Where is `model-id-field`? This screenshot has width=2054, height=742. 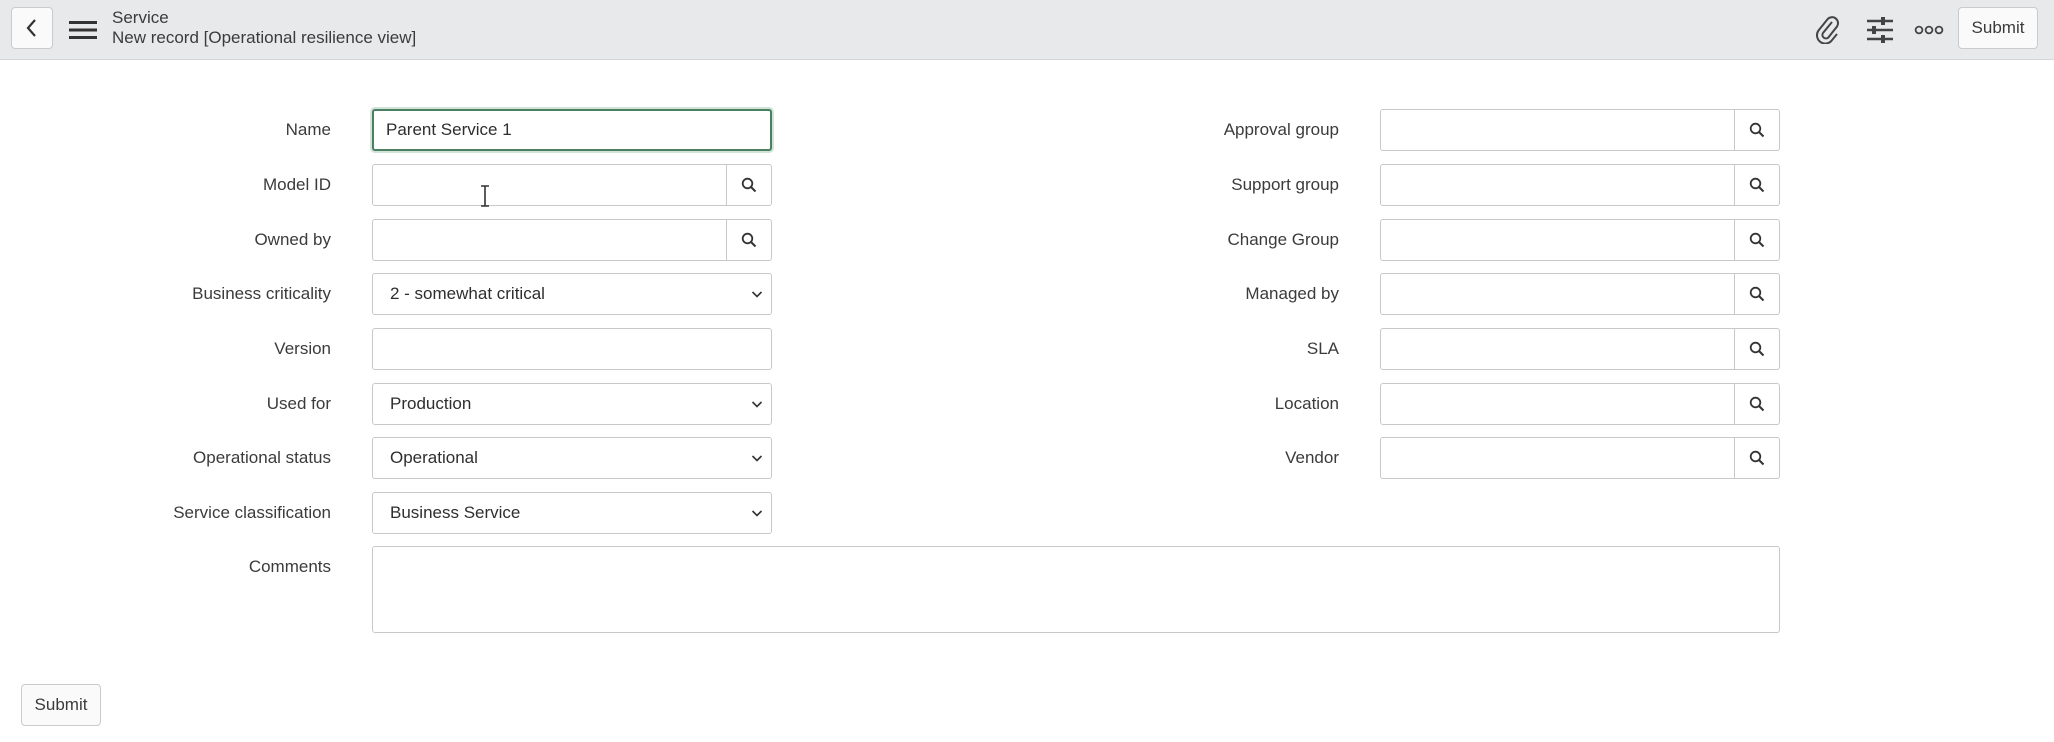 model-id-field is located at coordinates (572, 185).